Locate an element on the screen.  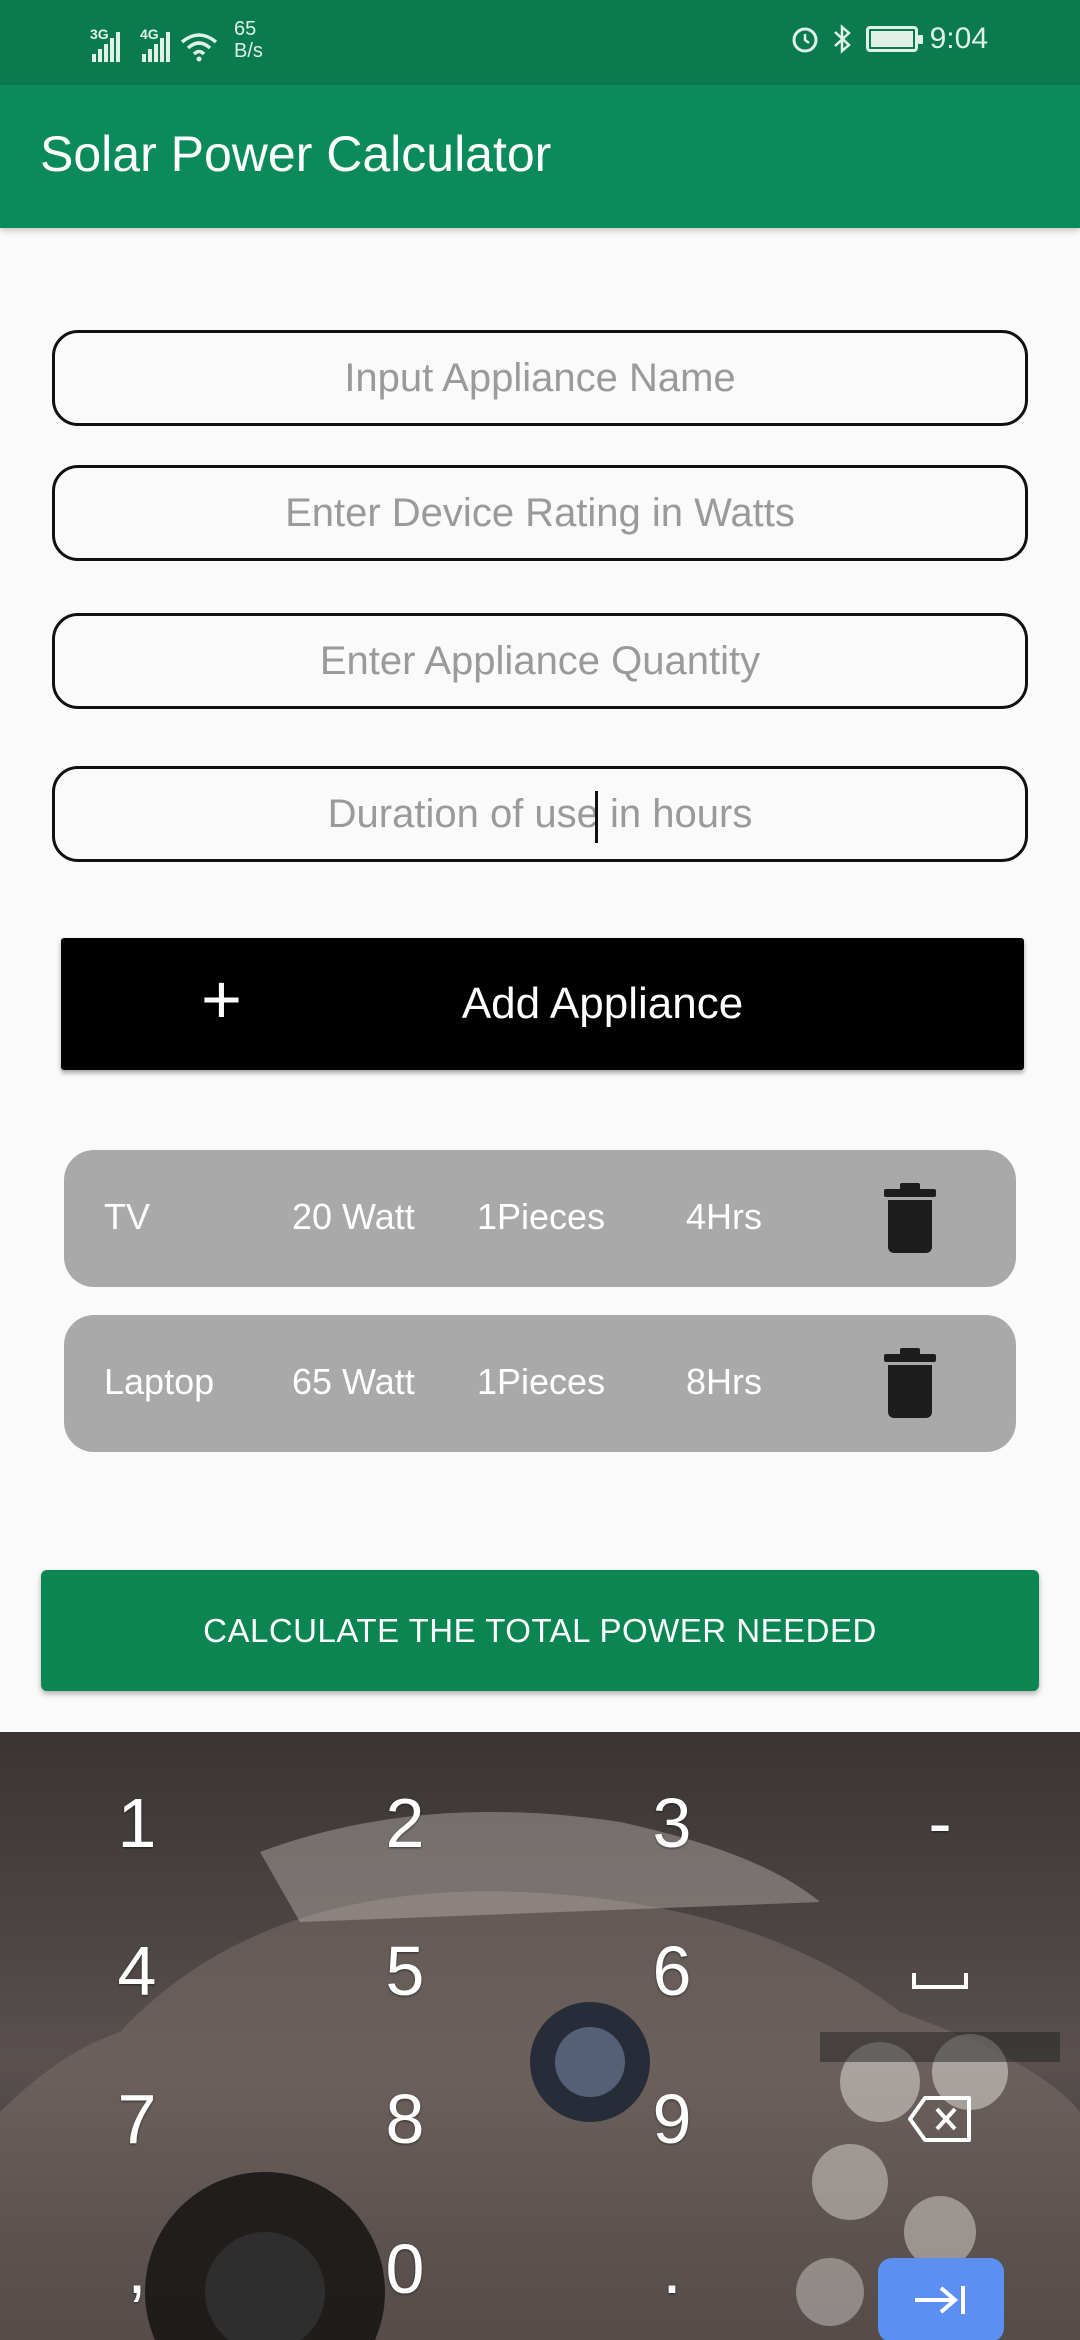
key-period: . is located at coordinates (672, 2269).